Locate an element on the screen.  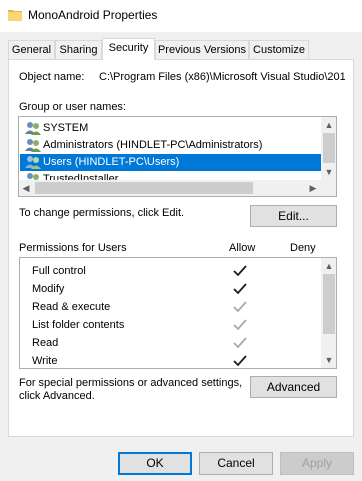
permission-label: Read is located at coordinates (45, 343).